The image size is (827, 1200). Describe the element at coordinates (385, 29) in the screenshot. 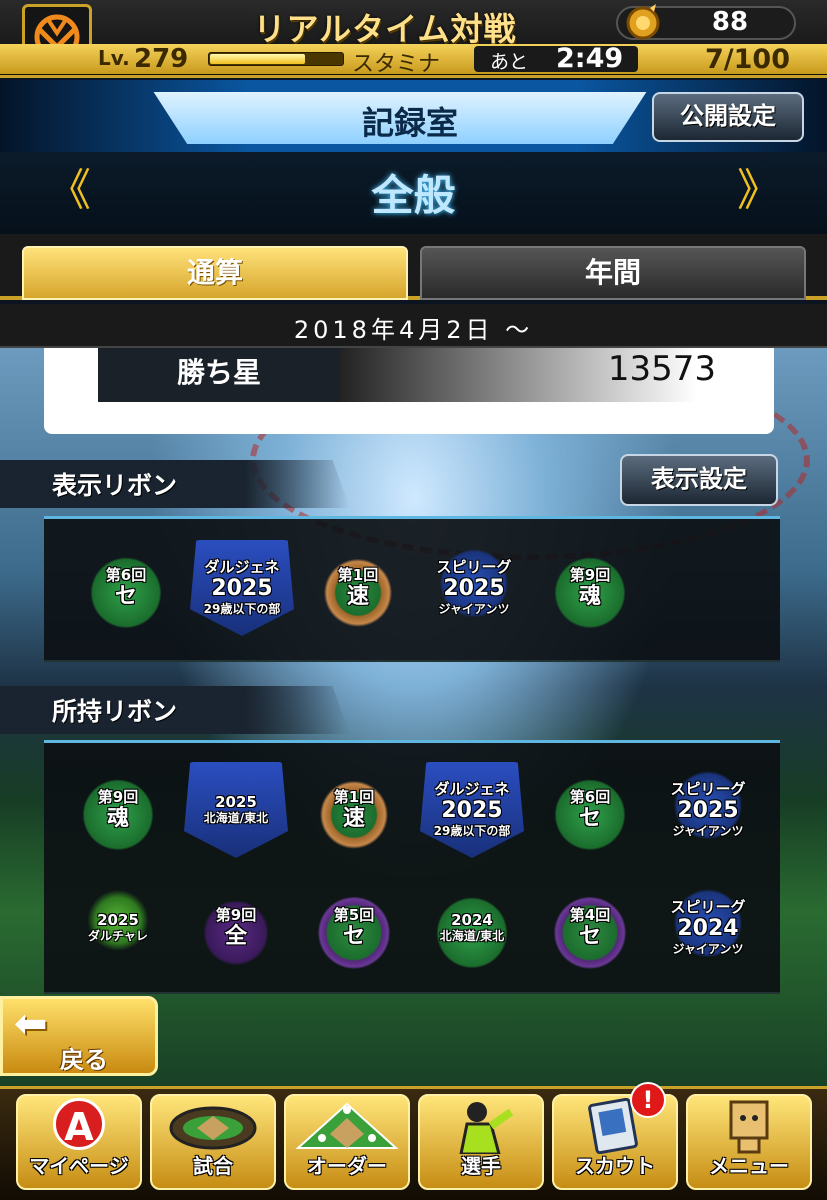

I see `mode-title: リアルタイム対戦` at that location.